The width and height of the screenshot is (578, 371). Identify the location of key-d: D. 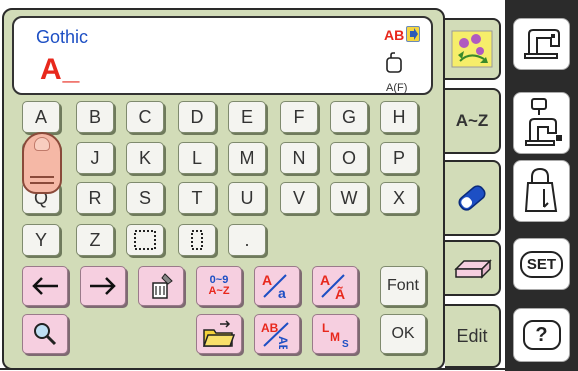
(197, 117).